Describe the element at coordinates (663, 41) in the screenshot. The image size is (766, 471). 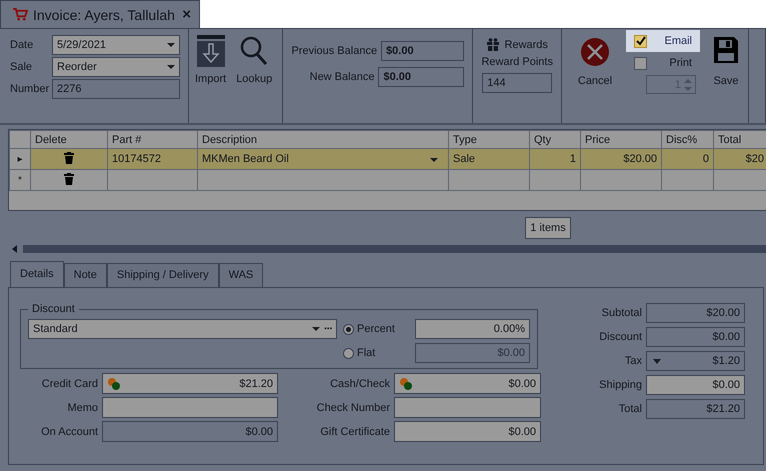
I see `output-option: Email` at that location.